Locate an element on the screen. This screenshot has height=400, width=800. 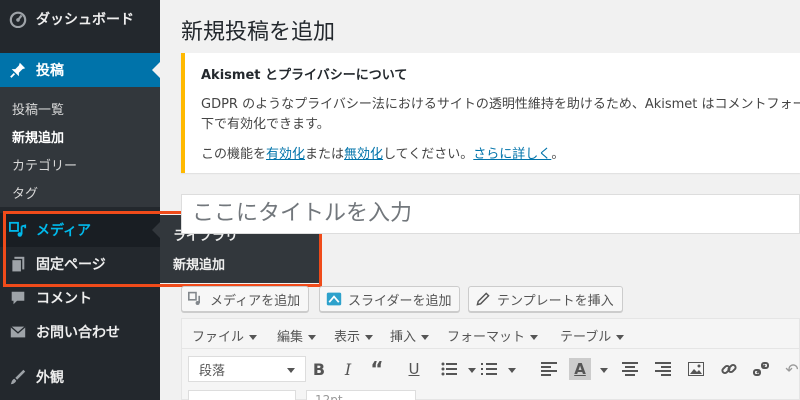
notice-text-line3: この機能を有効化または無効化してください。さらに詳しく。 is located at coordinates (382, 152).